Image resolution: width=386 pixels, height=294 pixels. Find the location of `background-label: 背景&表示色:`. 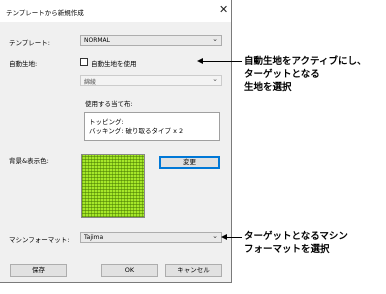

background-label: 背景&表示色: is located at coordinates (29, 161).